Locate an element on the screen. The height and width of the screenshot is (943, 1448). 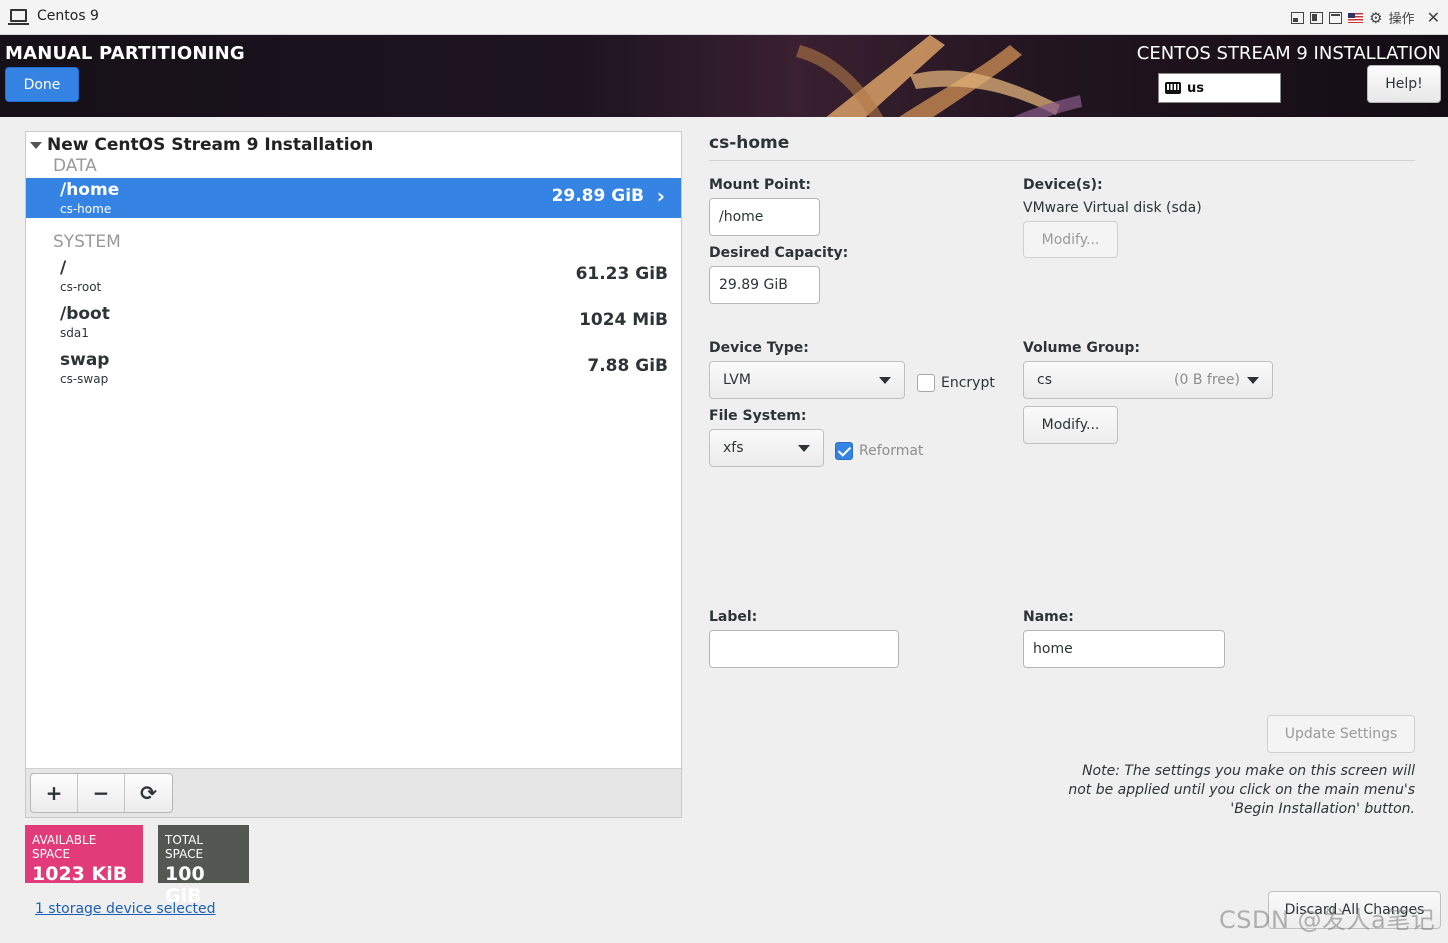
mount-point-device: sda1 is located at coordinates (74, 333).